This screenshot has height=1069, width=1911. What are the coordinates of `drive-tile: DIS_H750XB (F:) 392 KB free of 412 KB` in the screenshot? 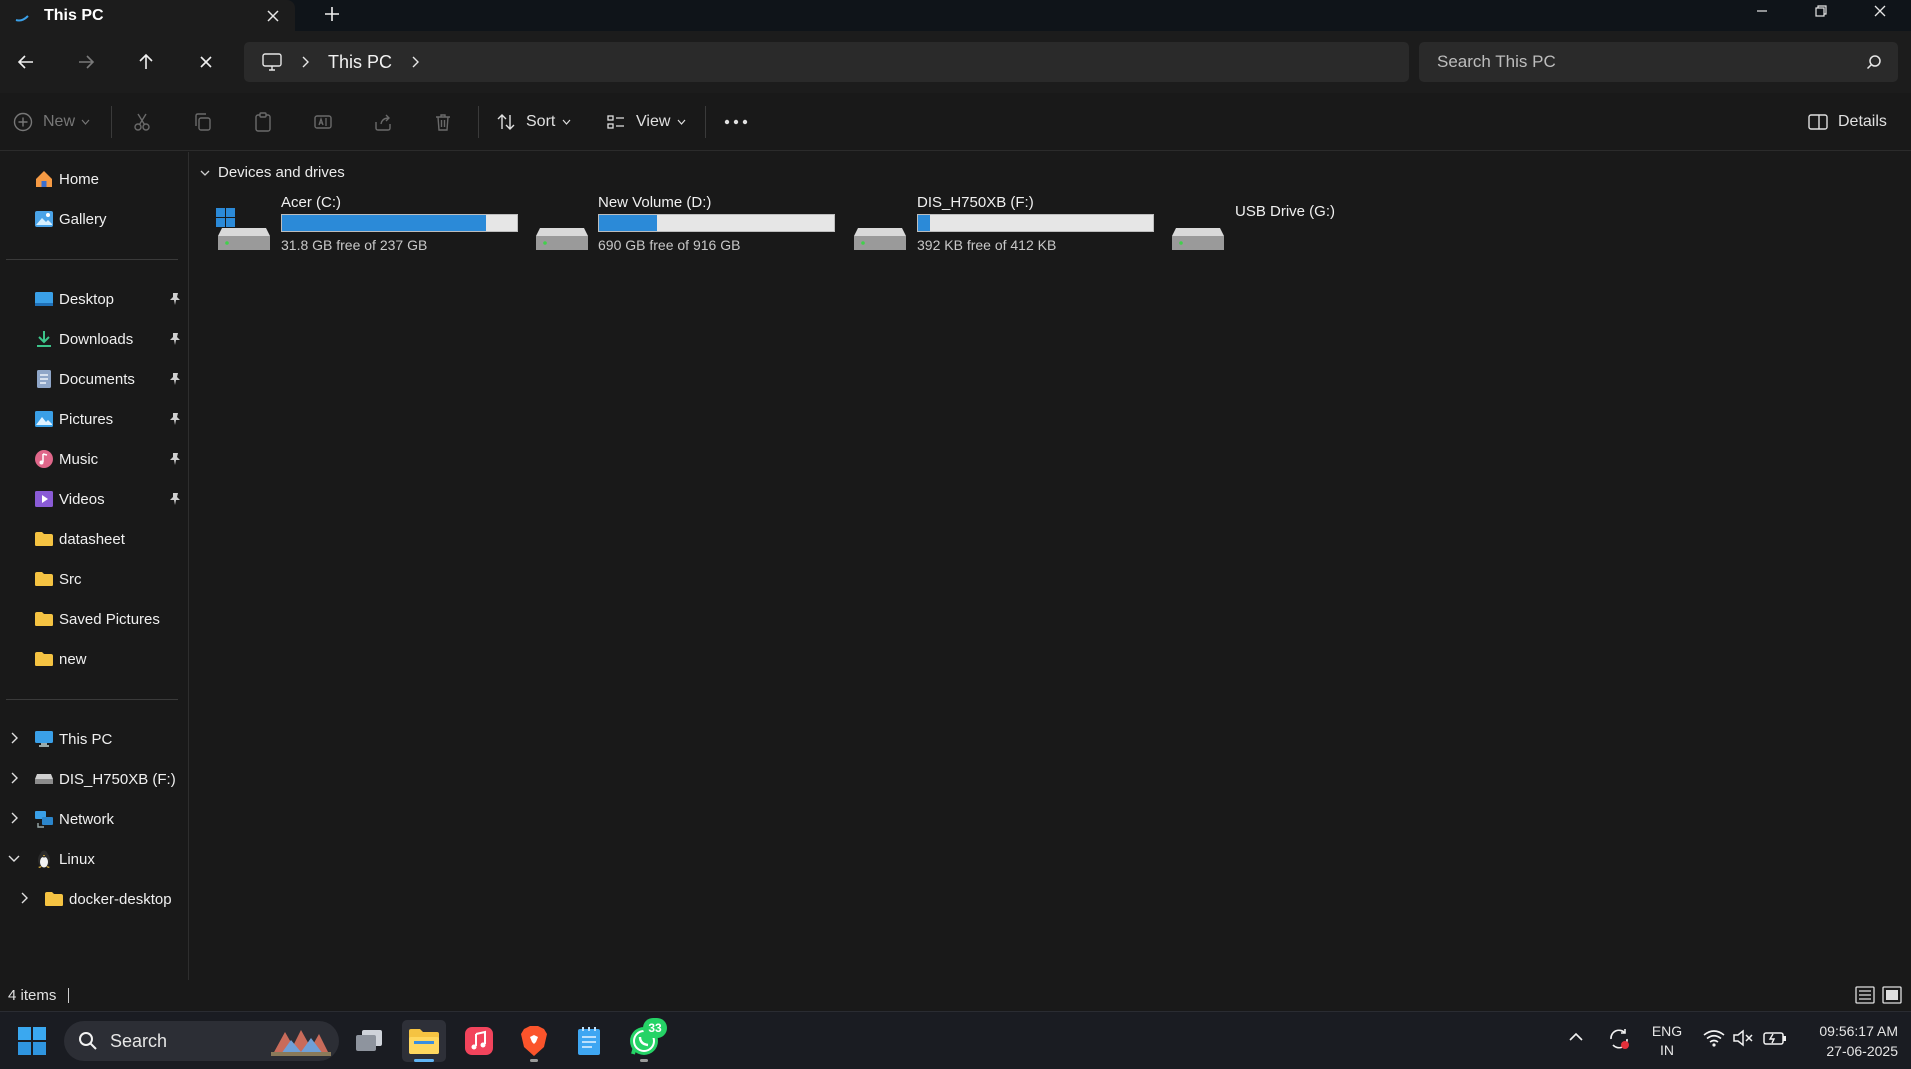 It's located at (1003, 224).